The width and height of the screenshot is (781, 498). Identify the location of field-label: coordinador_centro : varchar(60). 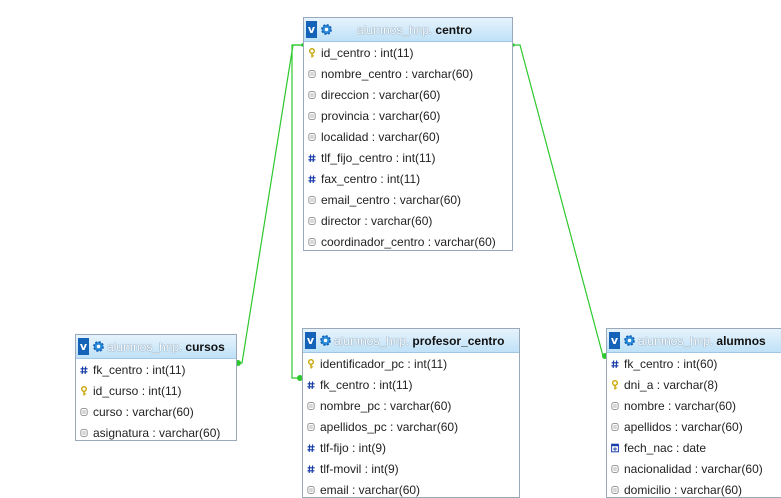
(408, 242).